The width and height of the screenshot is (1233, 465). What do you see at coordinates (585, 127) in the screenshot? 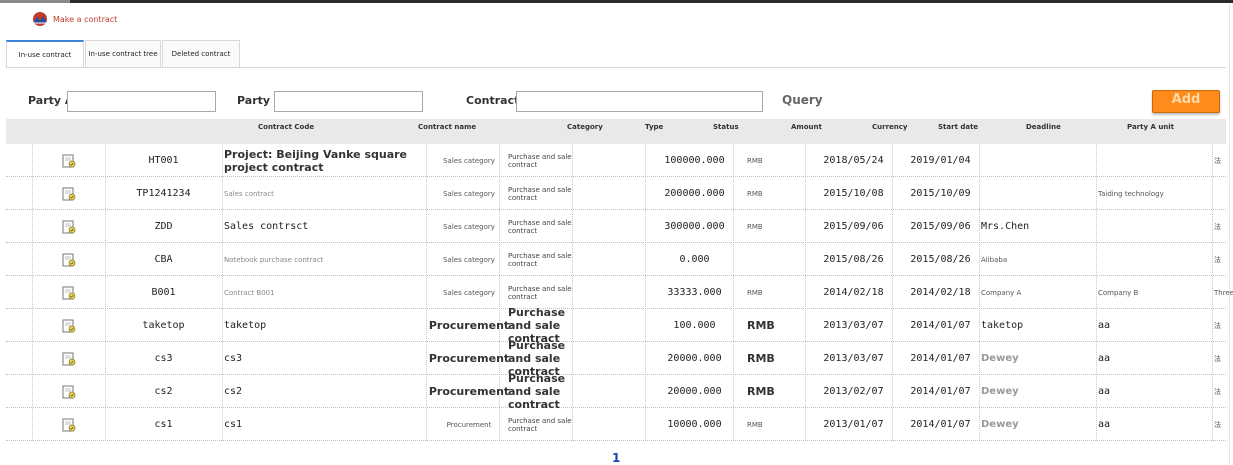
I see `column-header-category: Category` at bounding box center [585, 127].